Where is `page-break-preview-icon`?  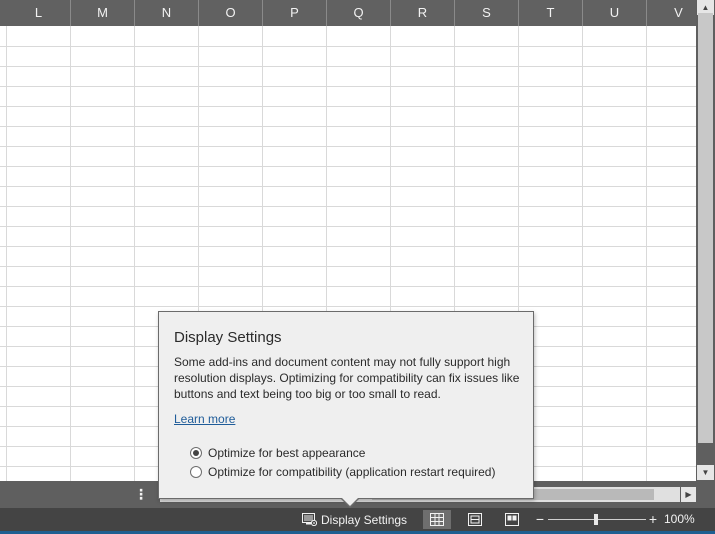
page-break-preview-icon is located at coordinates (512, 519).